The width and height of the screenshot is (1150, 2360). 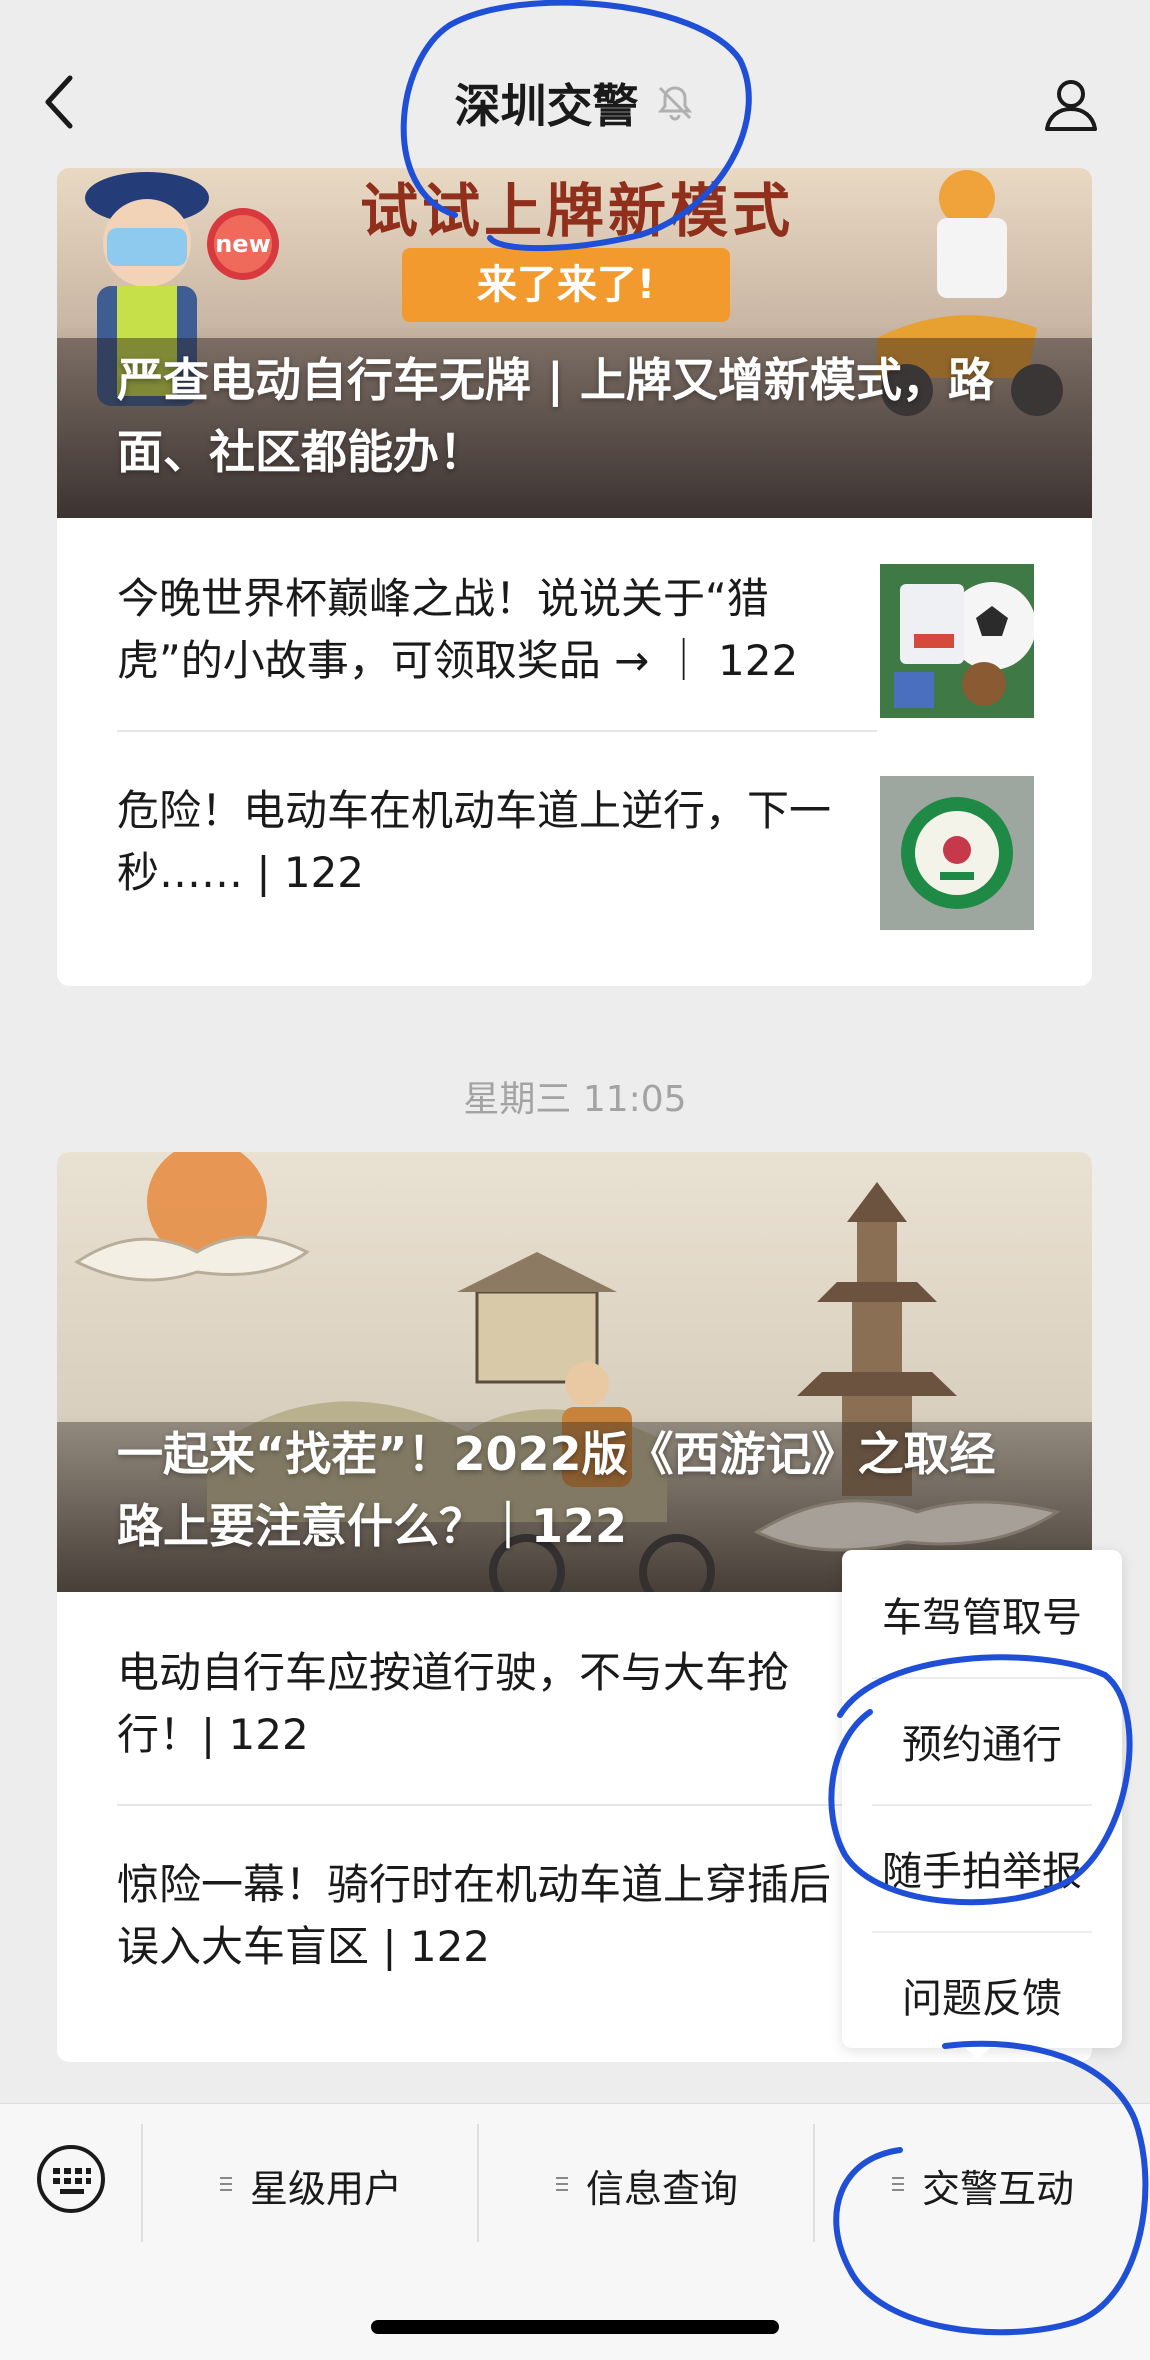 I want to click on new-badge: new, so click(x=243, y=244).